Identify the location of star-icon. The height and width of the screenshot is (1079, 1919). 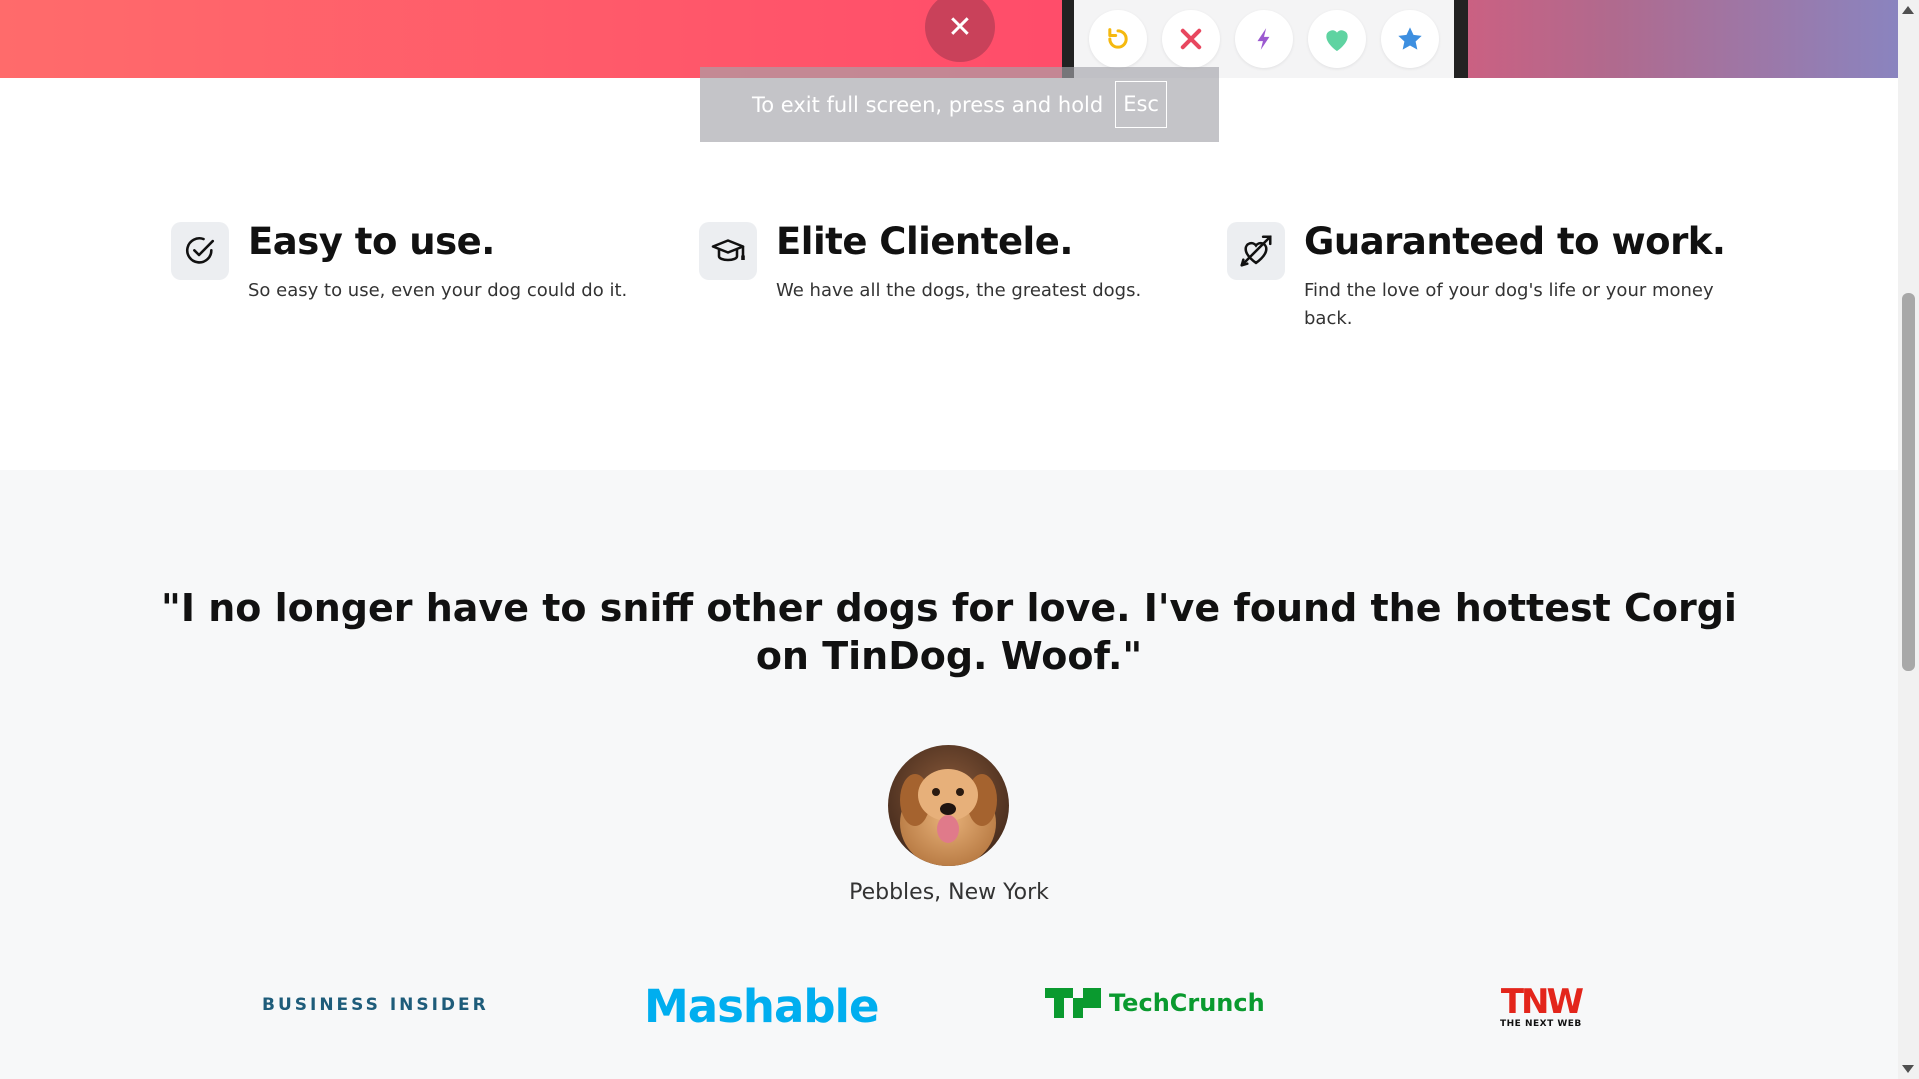
(1409, 38).